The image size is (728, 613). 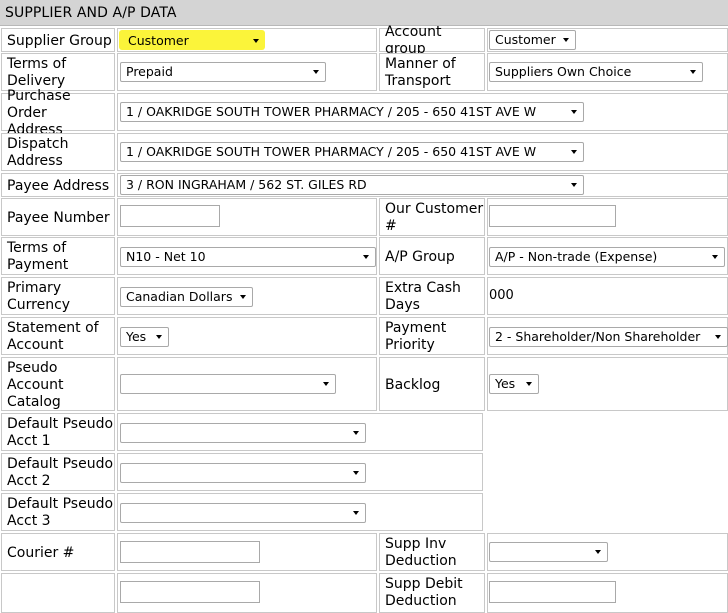 What do you see at coordinates (391, 226) in the screenshot?
I see `our-customer-no-label-line2: #` at bounding box center [391, 226].